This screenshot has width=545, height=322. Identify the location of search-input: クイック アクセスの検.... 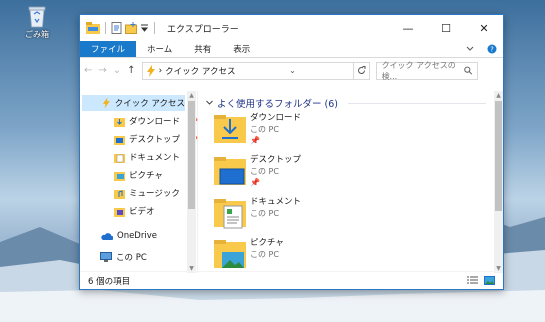
(426, 70).